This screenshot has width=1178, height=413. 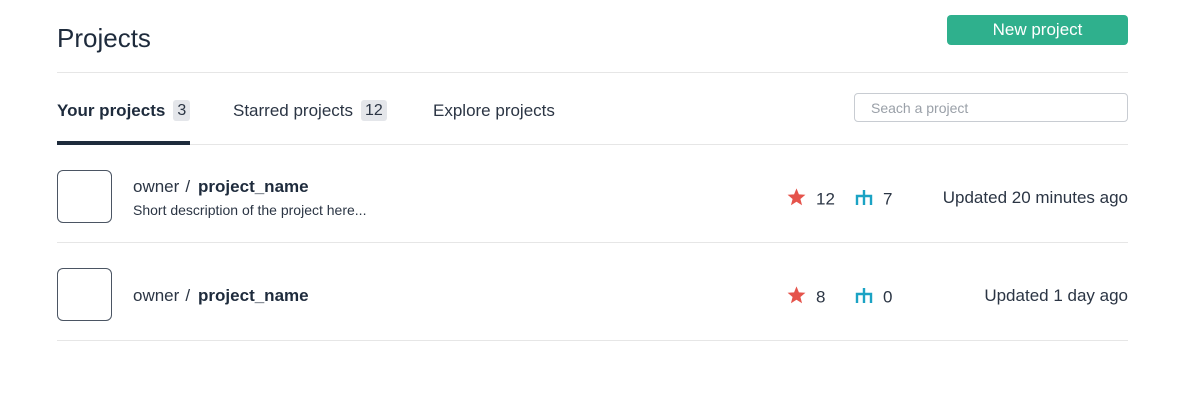 I want to click on star-count: 12, so click(x=811, y=199).